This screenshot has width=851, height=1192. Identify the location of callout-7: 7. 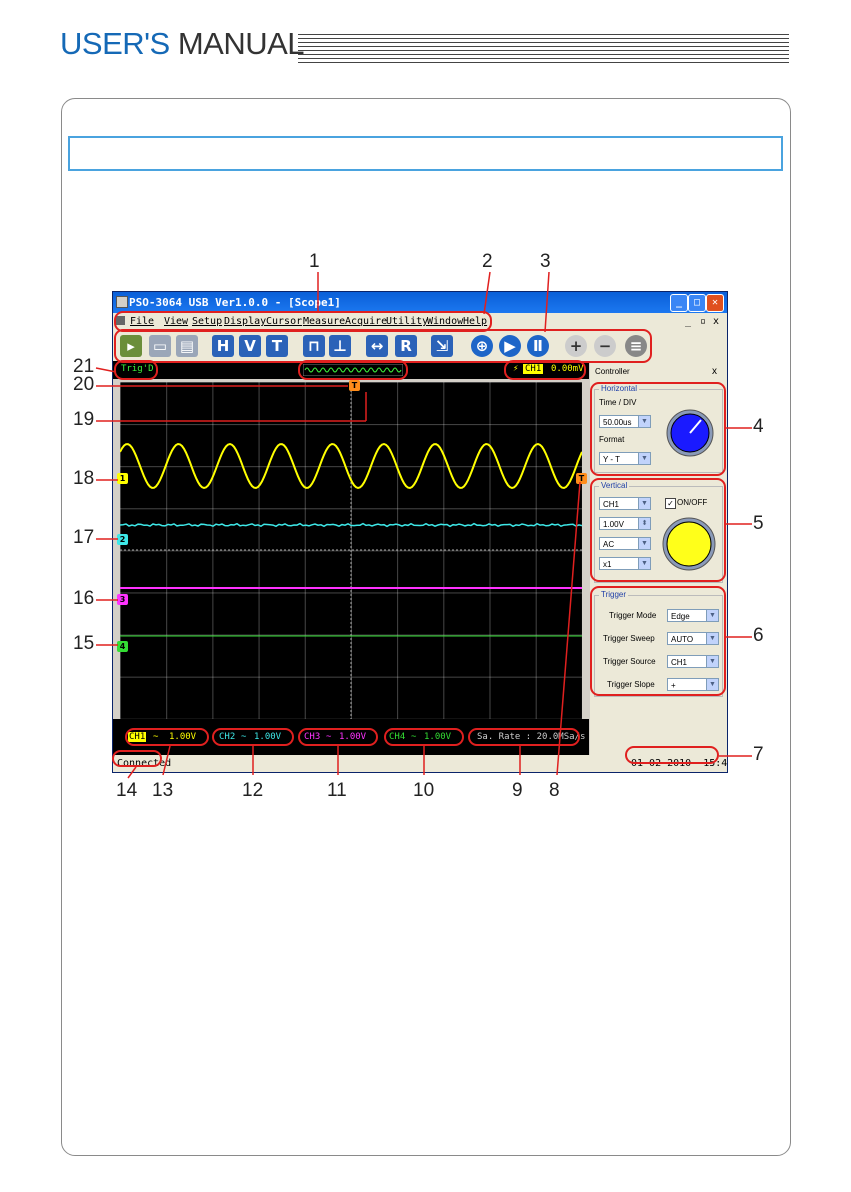
(758, 754).